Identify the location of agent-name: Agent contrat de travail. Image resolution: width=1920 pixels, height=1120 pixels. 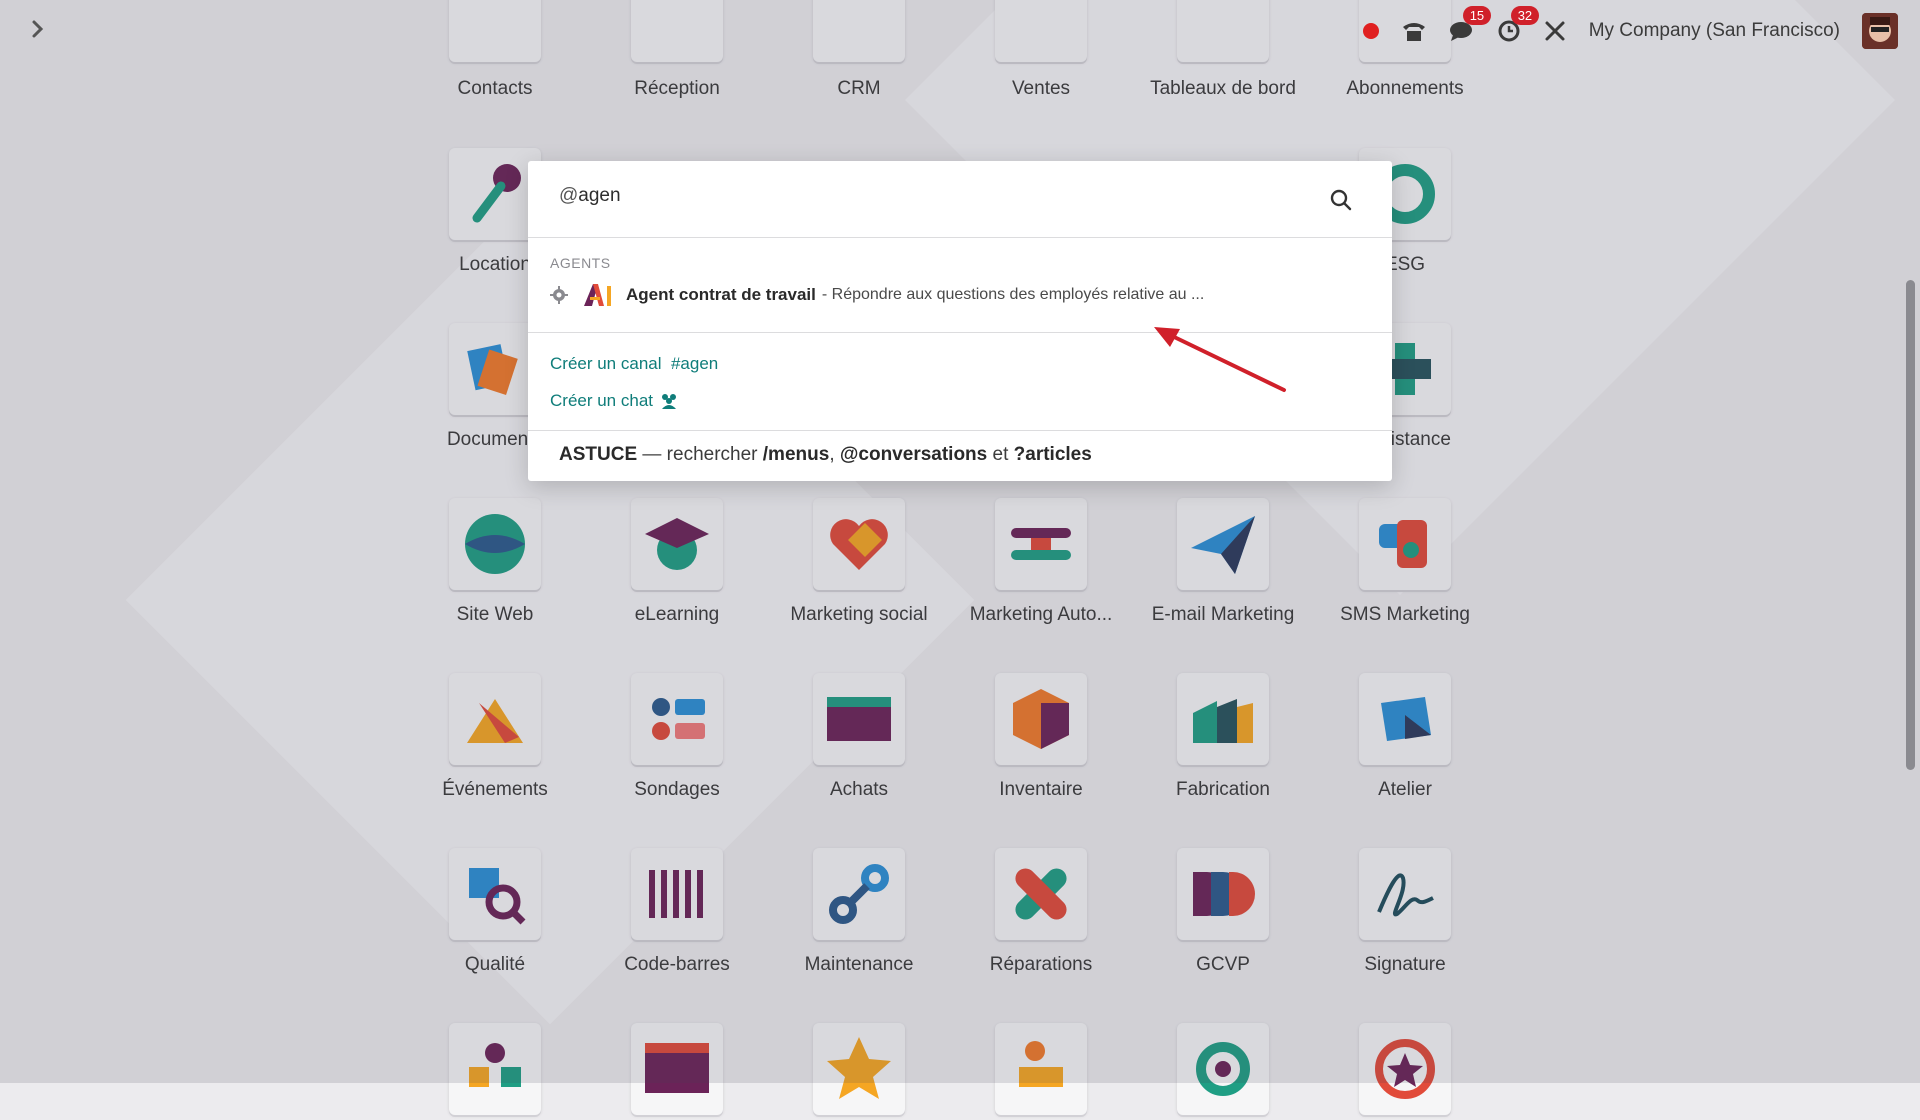
(721, 294).